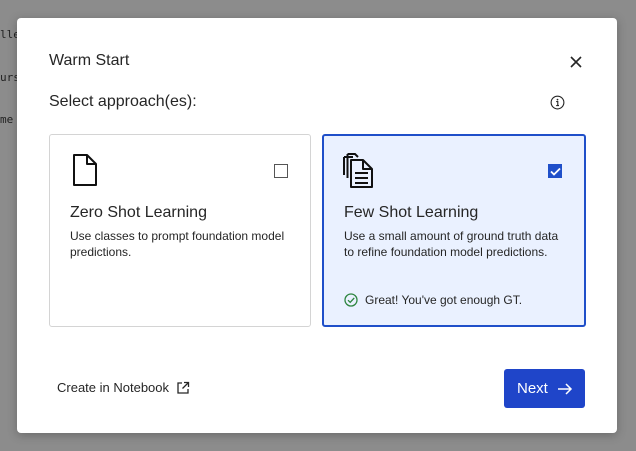 The width and height of the screenshot is (636, 451). I want to click on document-icon, so click(85, 170).